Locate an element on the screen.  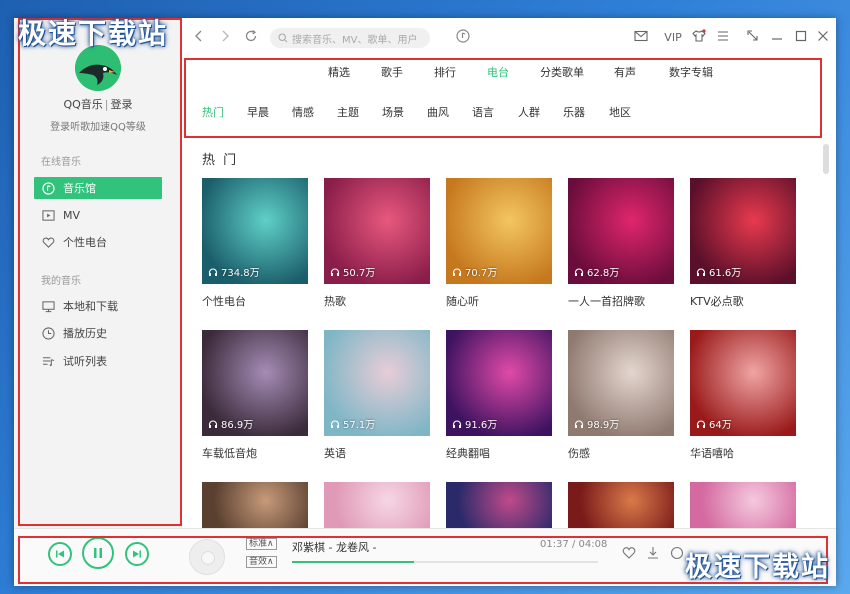
radio-card: 86.9万车载低音炮 is located at coordinates (255, 395).